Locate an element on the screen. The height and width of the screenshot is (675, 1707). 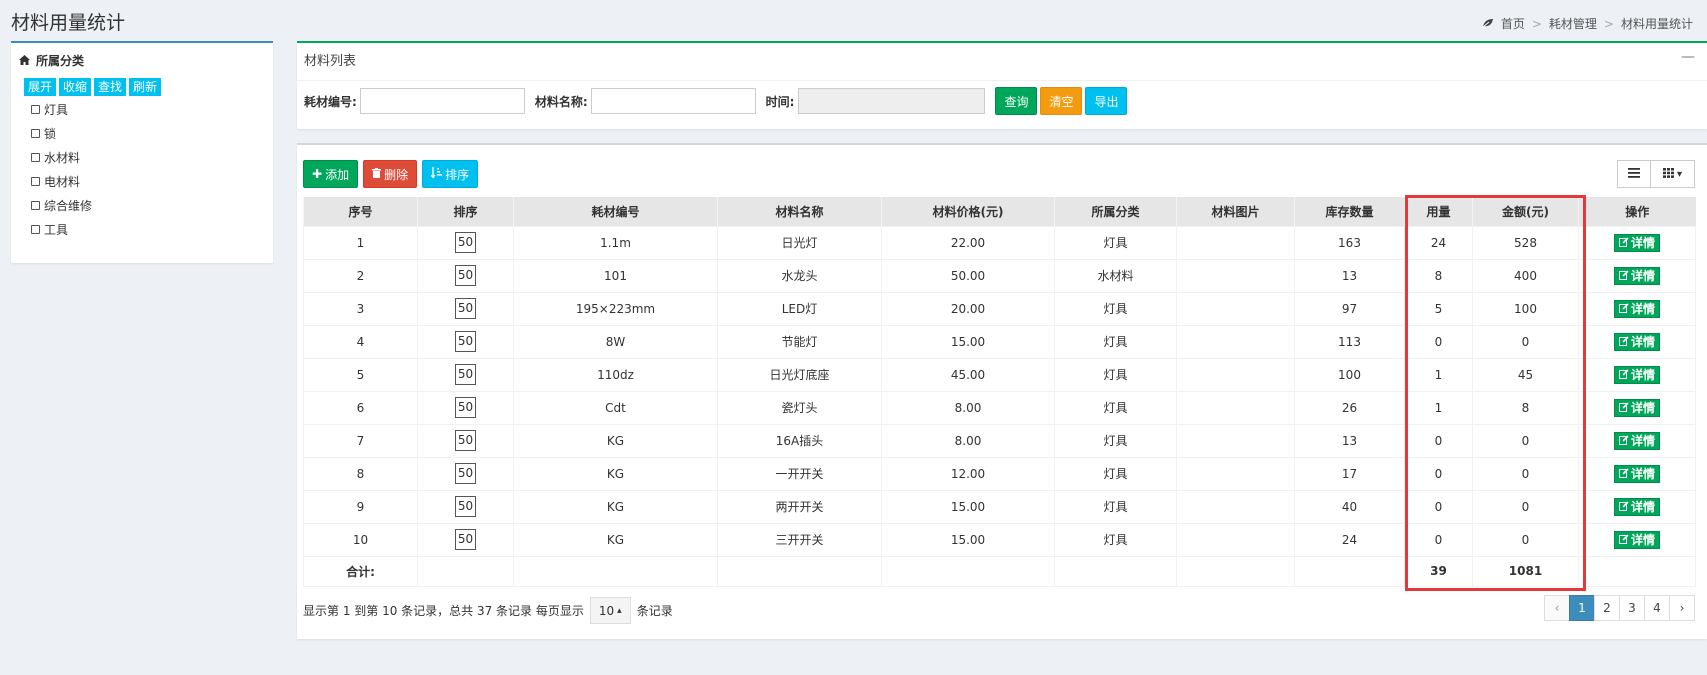
expand-button: 展开 is located at coordinates (40, 87).